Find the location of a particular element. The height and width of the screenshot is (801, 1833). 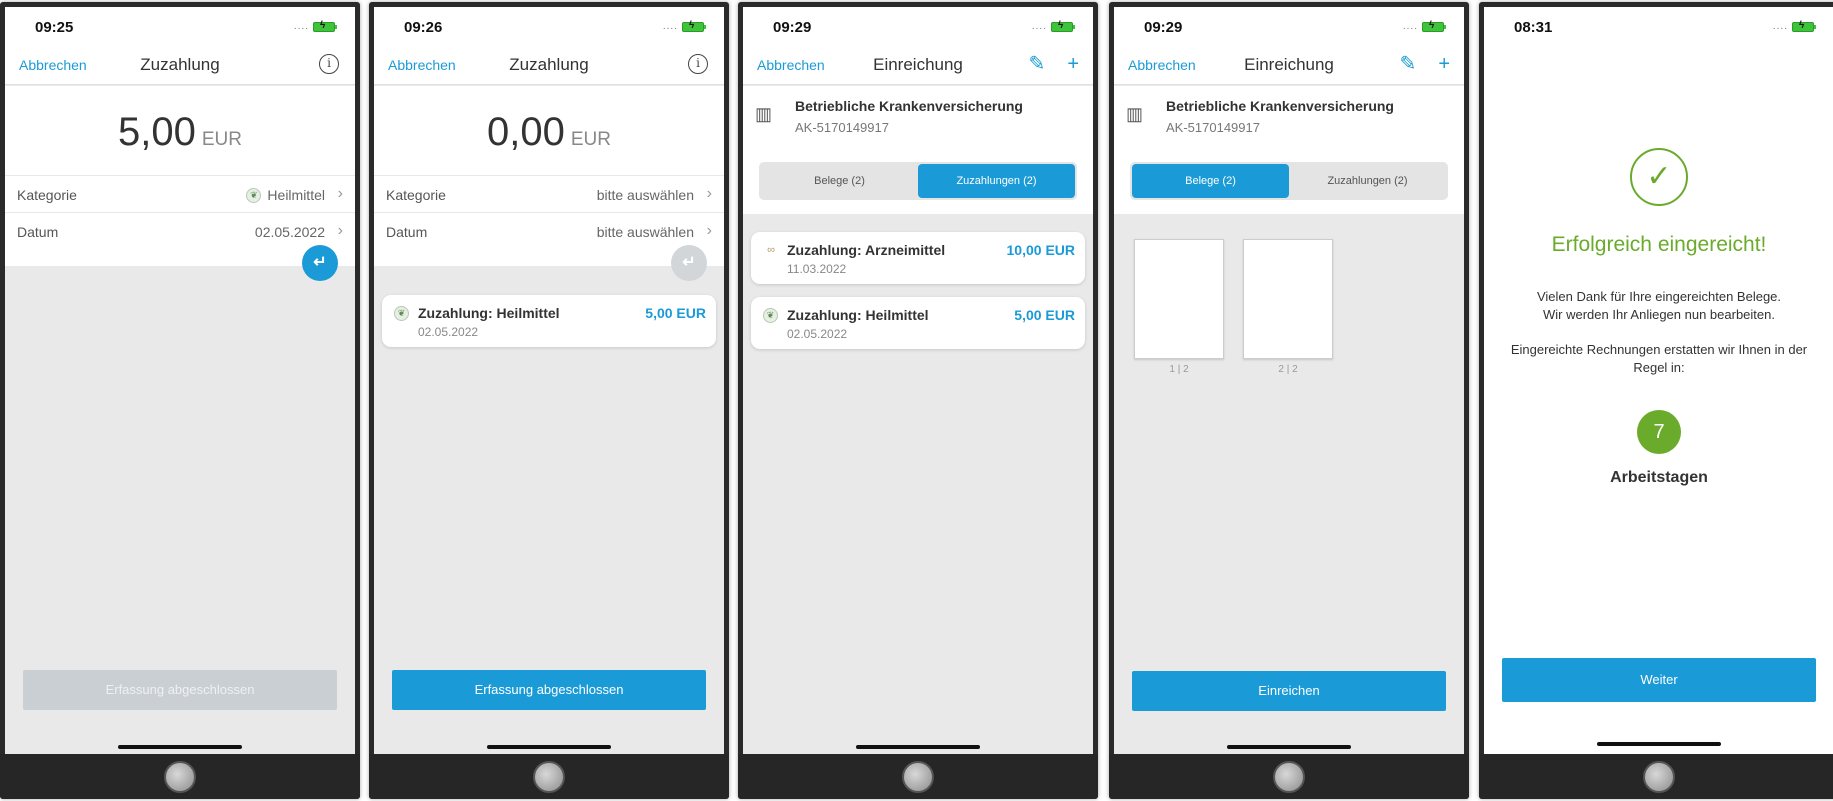

segmented-control: Belege (2) Zuzahlungen (2) is located at coordinates (1289, 181).